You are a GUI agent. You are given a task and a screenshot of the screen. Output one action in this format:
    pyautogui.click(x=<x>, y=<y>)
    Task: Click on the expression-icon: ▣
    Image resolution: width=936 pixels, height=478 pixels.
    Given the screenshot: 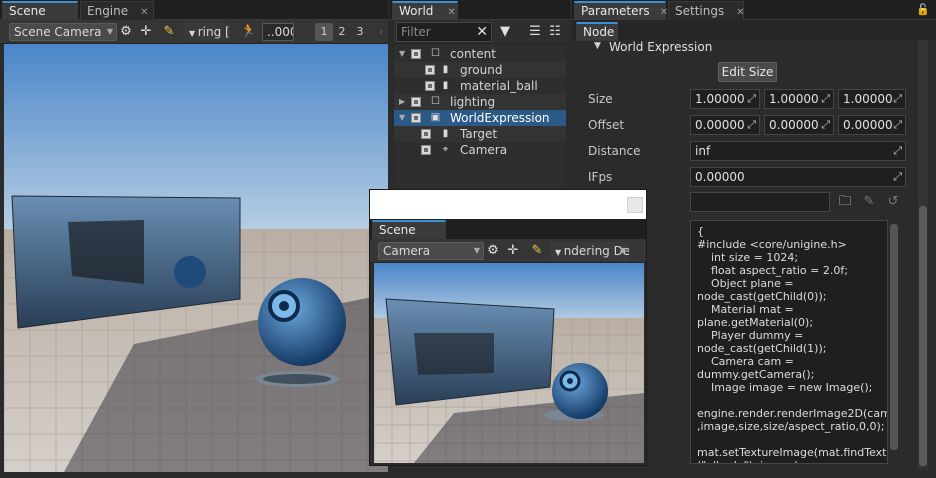 What is the action you would take?
    pyautogui.click(x=435, y=117)
    